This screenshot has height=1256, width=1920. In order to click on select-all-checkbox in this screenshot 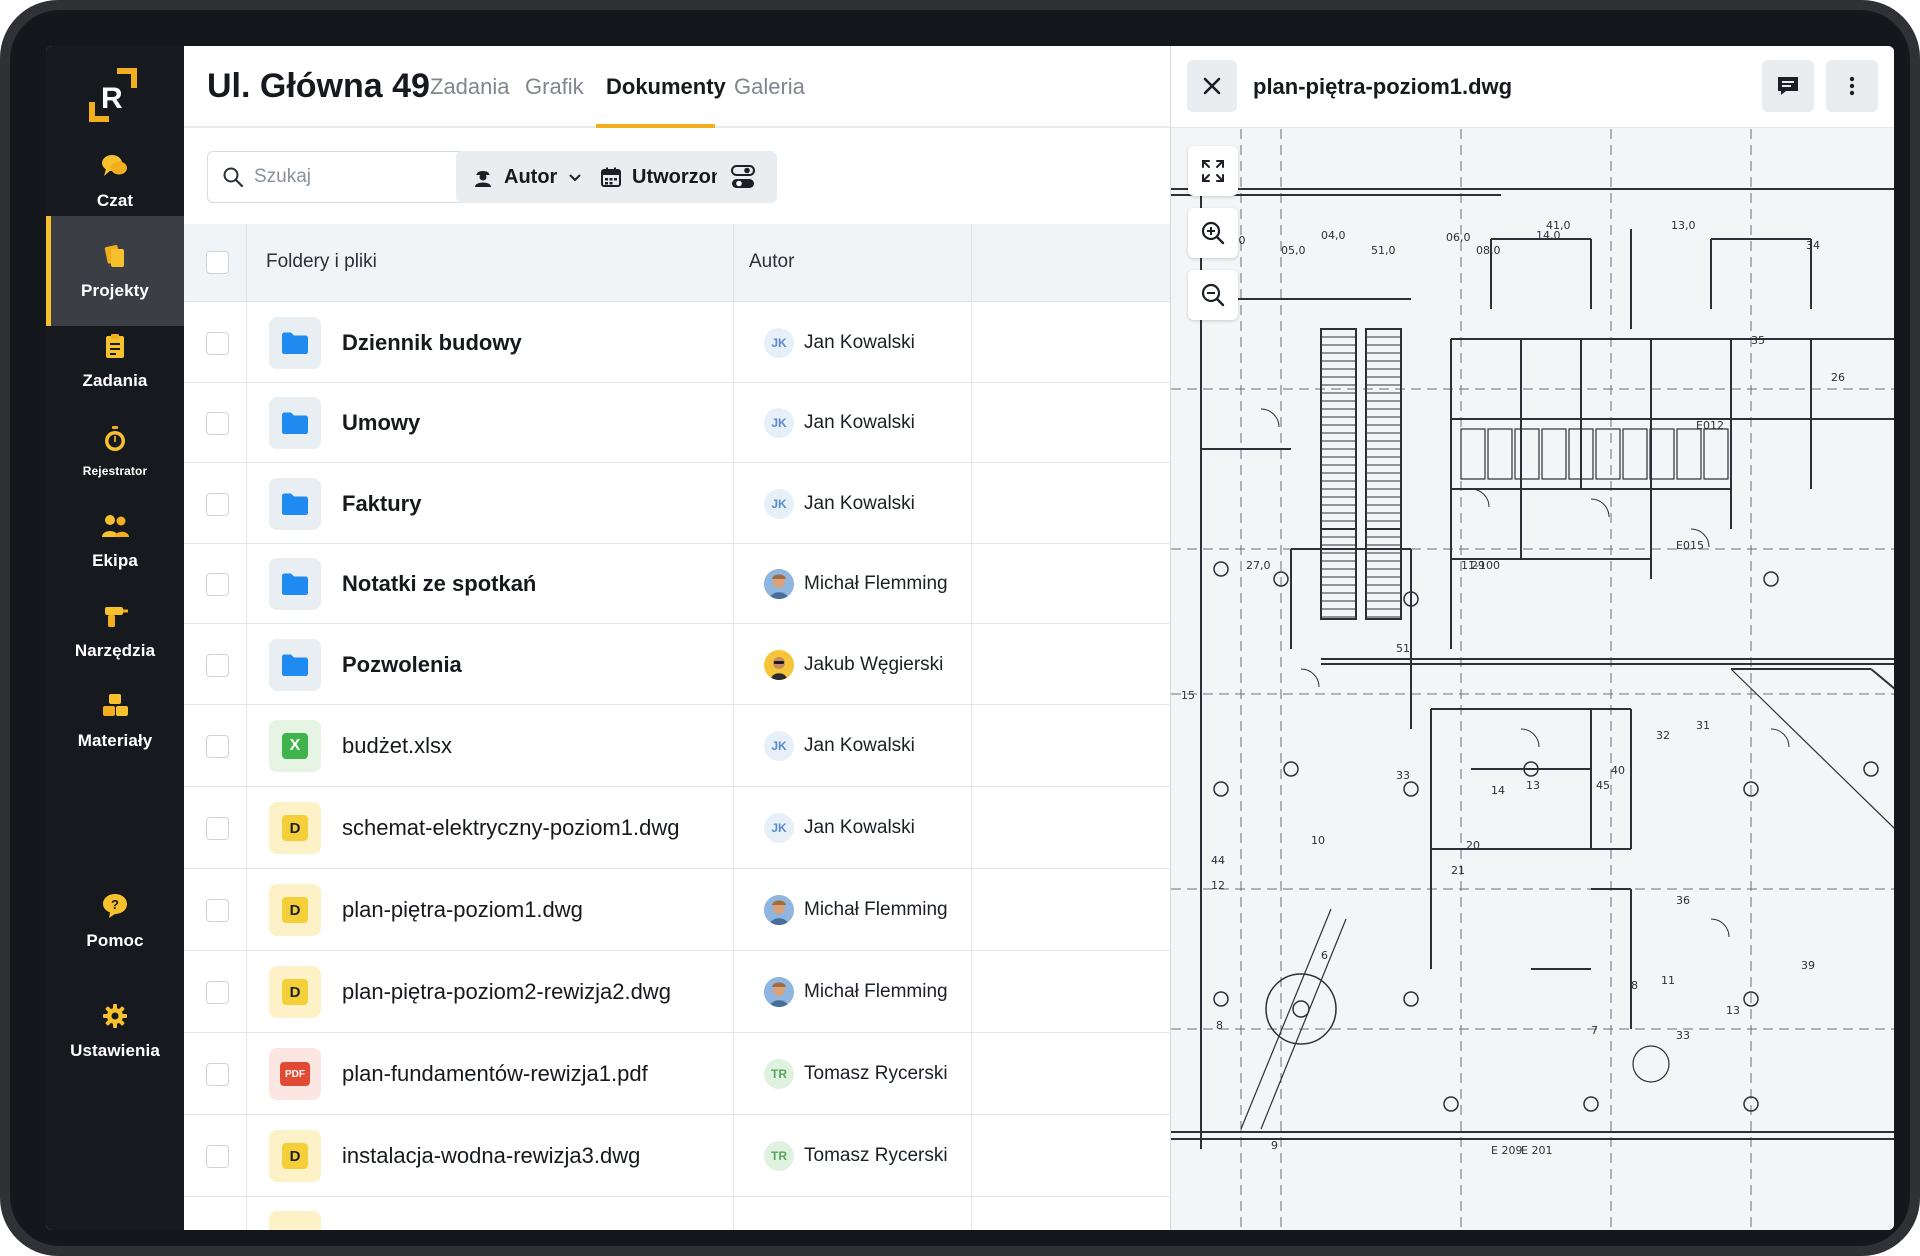, I will do `click(217, 262)`.